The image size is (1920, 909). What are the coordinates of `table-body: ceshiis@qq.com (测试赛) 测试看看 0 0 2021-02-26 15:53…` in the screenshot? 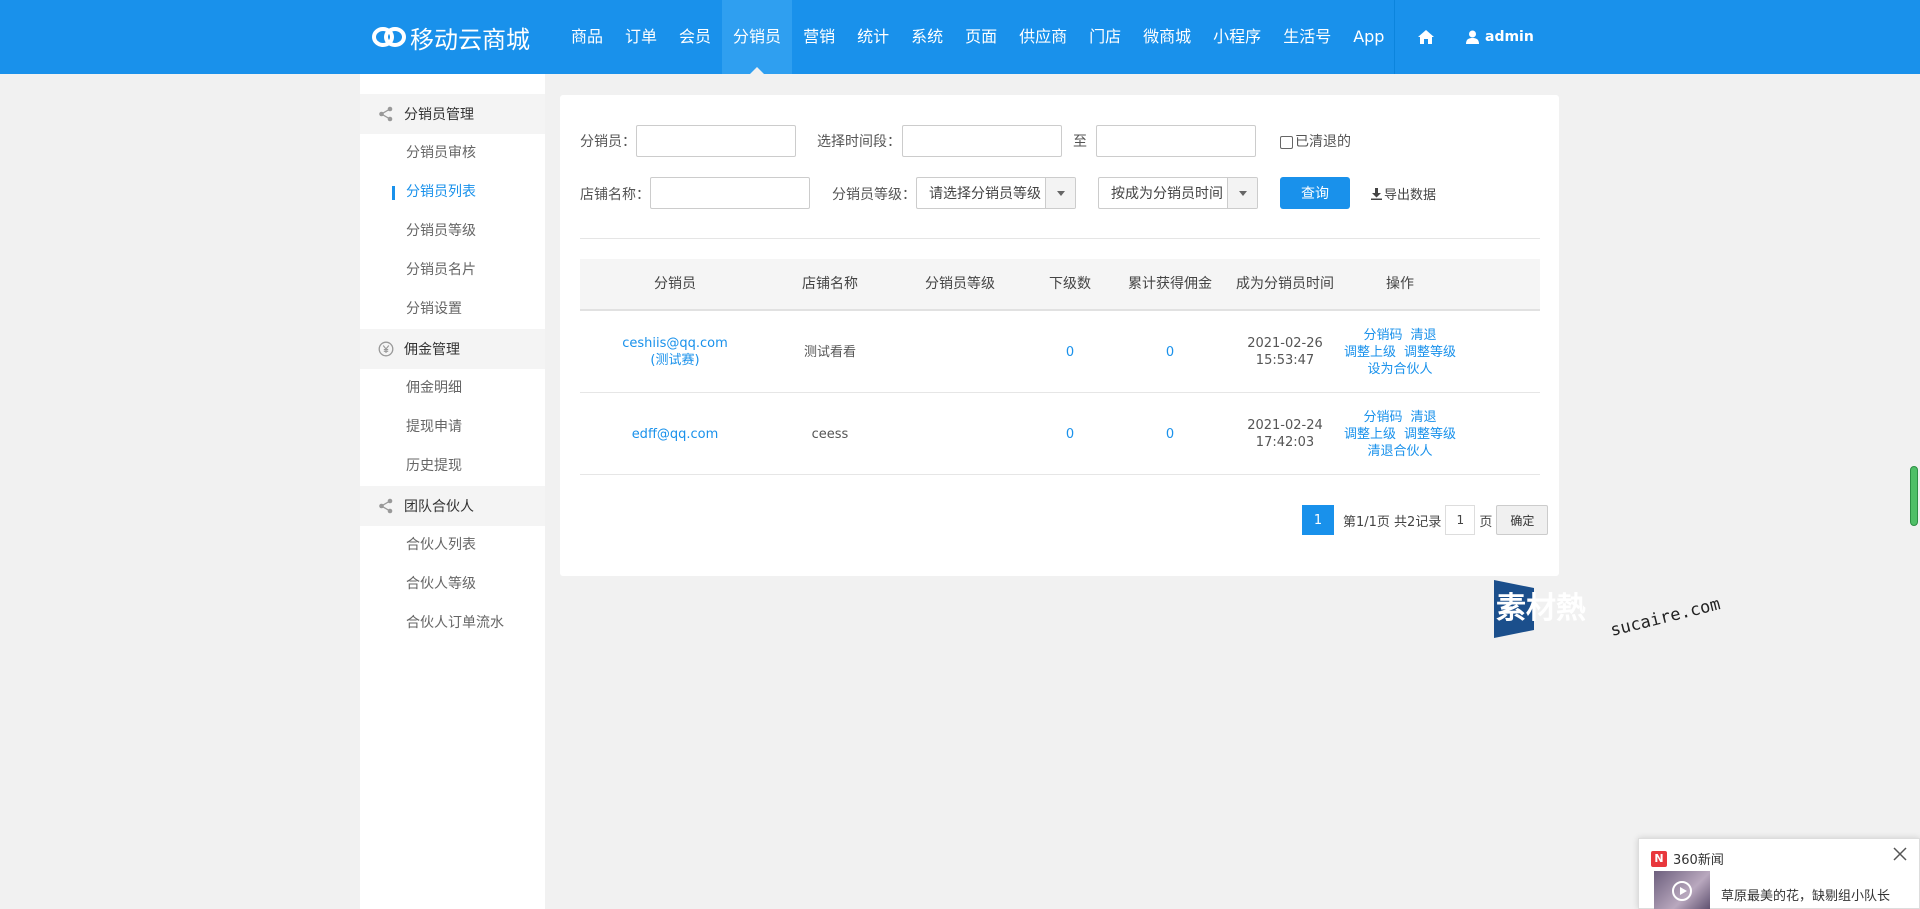 It's located at (1060, 393).